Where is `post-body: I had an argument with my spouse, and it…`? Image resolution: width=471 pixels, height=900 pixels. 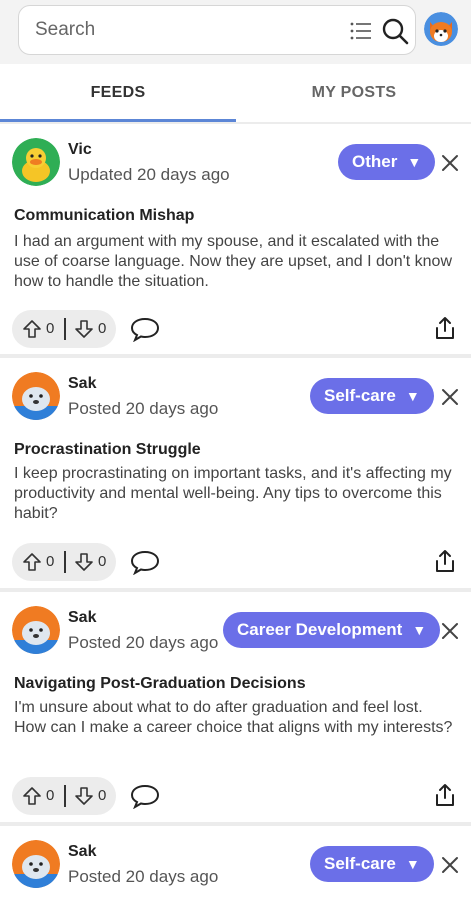
post-body: I had an argument with my spouse, and it… is located at coordinates (233, 261).